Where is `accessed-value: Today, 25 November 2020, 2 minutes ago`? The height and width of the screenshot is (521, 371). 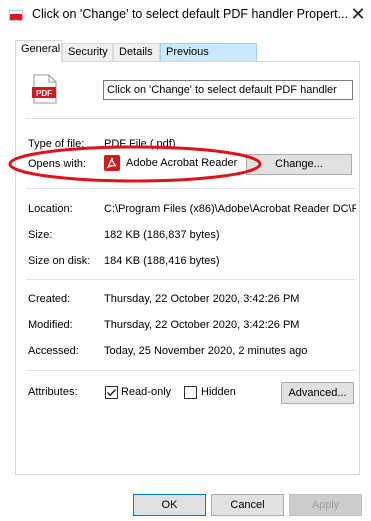 accessed-value: Today, 25 November 2020, 2 minutes ago is located at coordinates (206, 351).